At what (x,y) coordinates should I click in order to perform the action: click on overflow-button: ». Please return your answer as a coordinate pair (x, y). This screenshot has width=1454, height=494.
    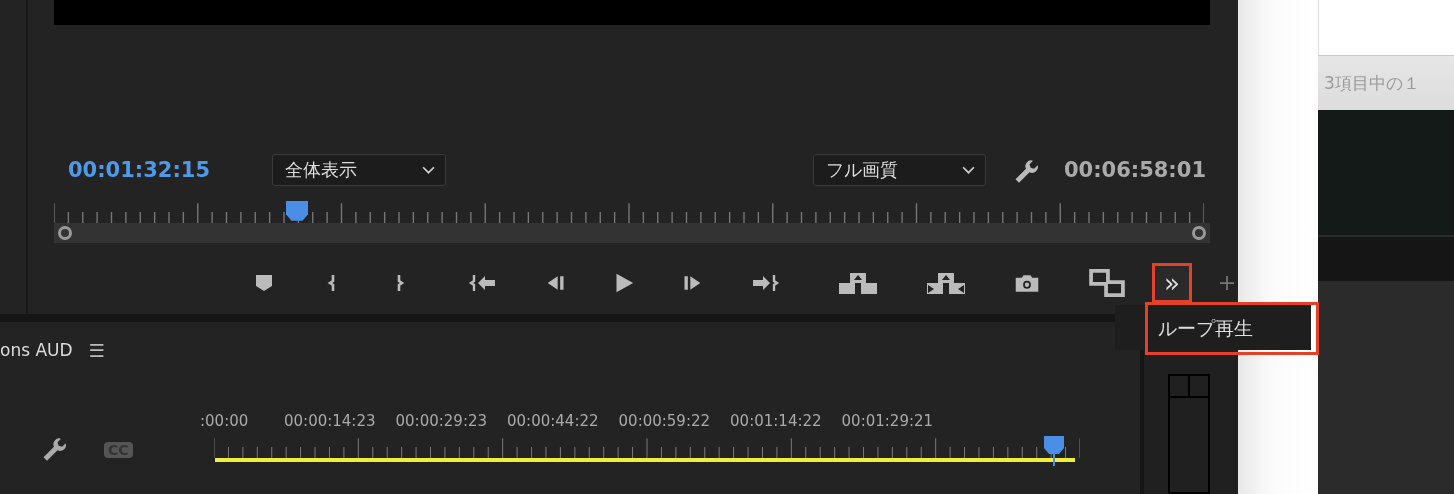
    Looking at the image, I should click on (1172, 283).